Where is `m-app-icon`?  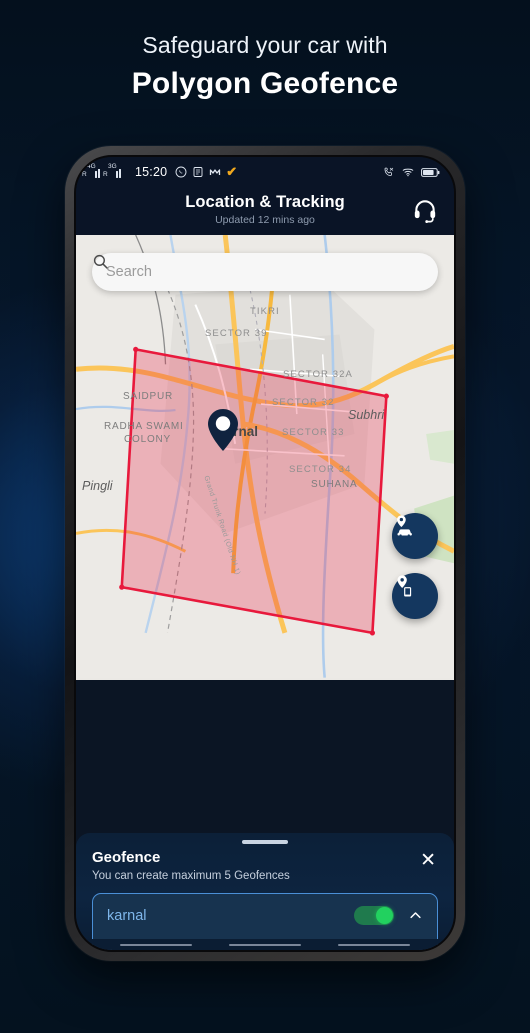
m-app-icon is located at coordinates (215, 172).